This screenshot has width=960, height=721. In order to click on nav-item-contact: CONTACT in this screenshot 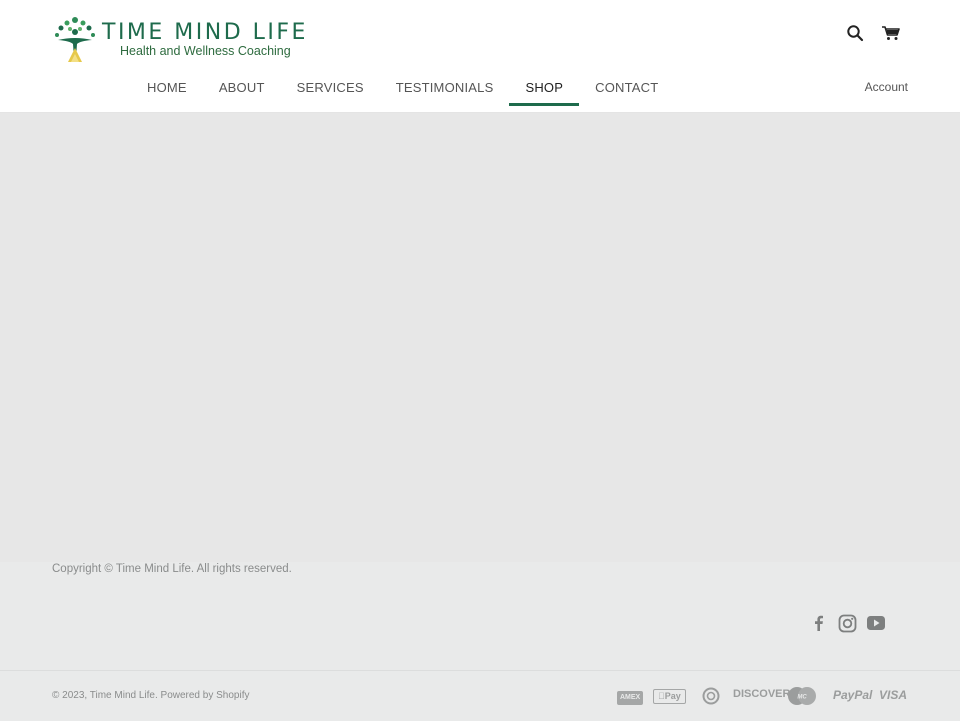, I will do `click(626, 88)`.